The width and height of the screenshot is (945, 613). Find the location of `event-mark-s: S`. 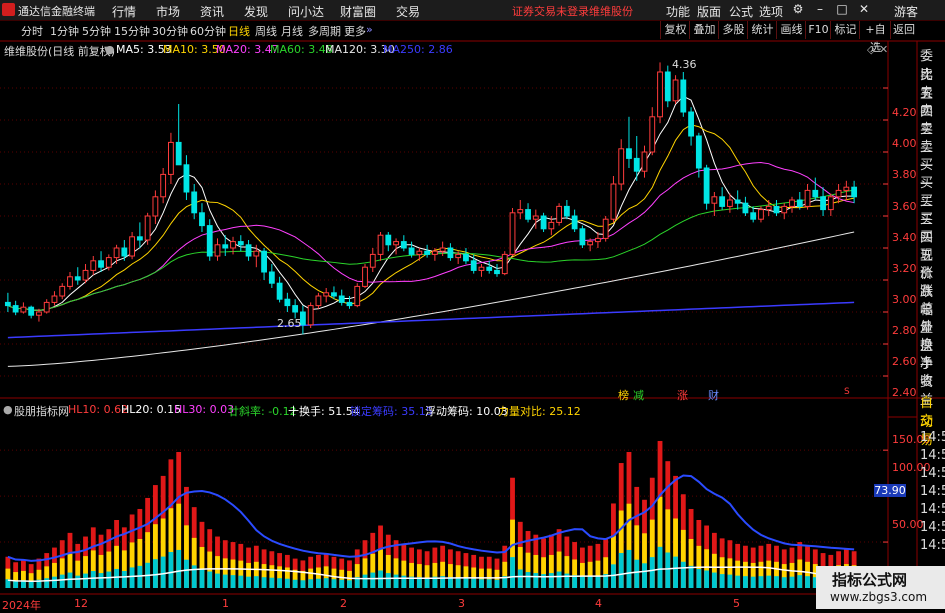

event-mark-s: S is located at coordinates (847, 392).